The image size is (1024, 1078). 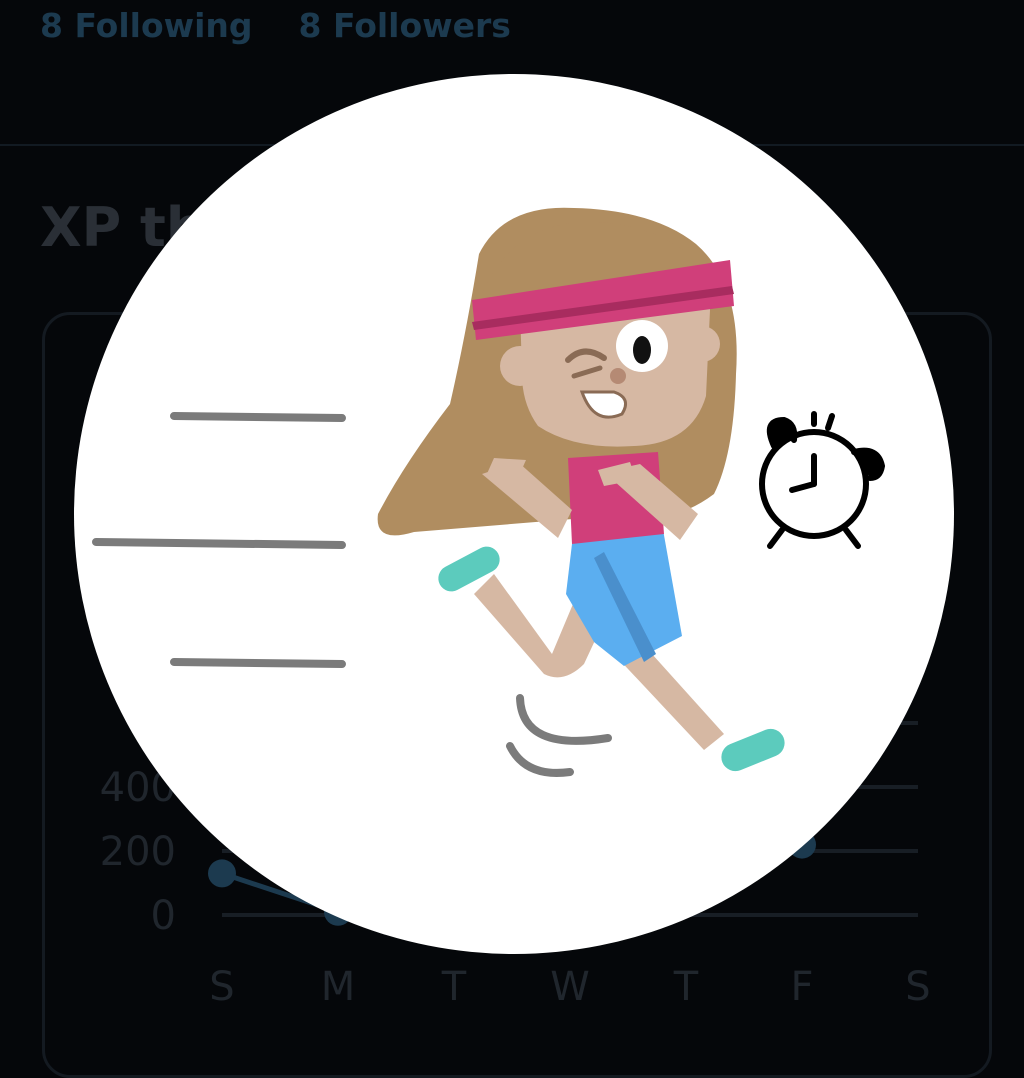 What do you see at coordinates (822, 480) in the screenshot?
I see `alarm-clock-icon` at bounding box center [822, 480].